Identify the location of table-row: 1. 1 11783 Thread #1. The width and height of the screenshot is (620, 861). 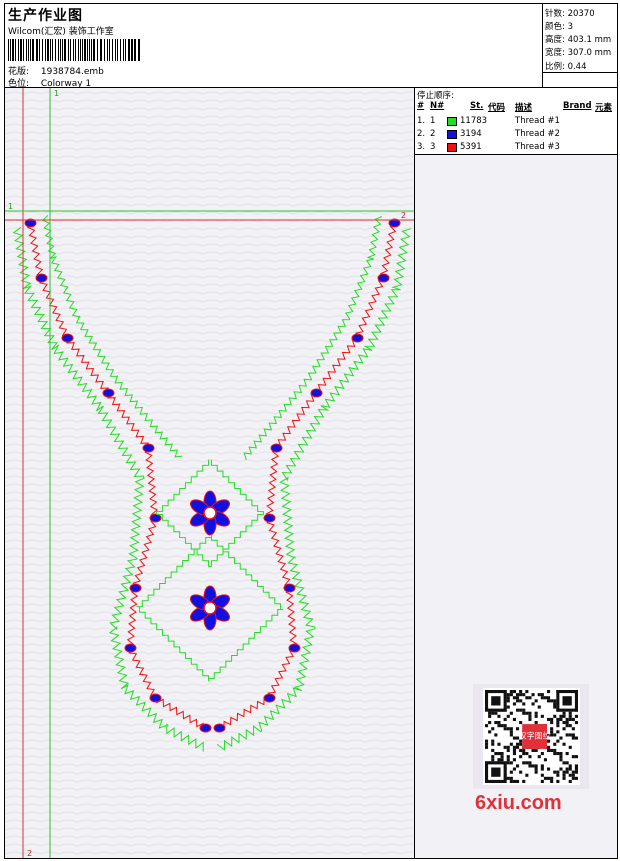
(515, 122).